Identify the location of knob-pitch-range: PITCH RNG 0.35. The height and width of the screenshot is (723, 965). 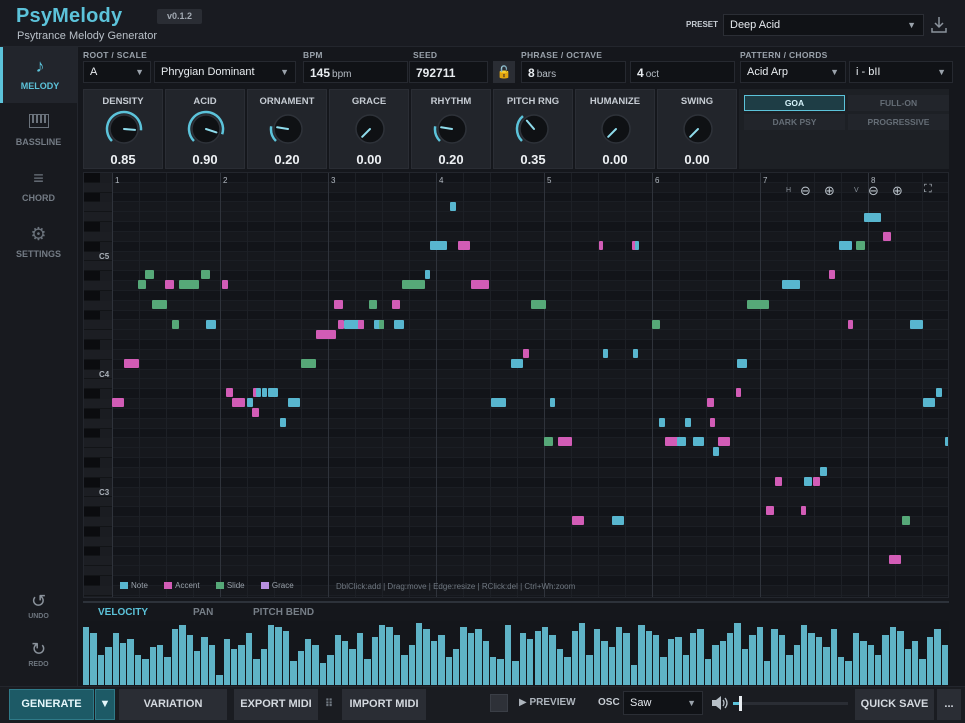
(533, 129).